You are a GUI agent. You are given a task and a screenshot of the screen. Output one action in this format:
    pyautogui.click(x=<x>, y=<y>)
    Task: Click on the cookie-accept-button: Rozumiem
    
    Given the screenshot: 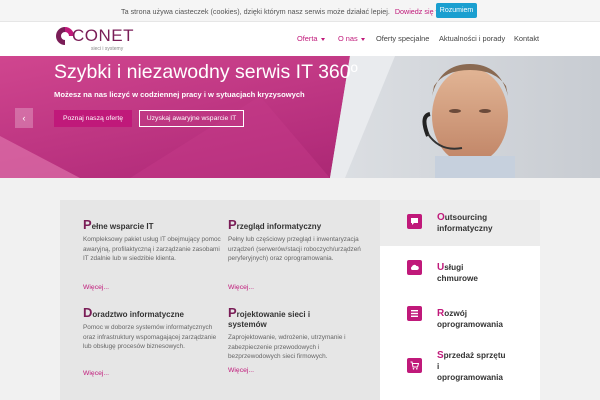 What is the action you would take?
    pyautogui.click(x=456, y=10)
    